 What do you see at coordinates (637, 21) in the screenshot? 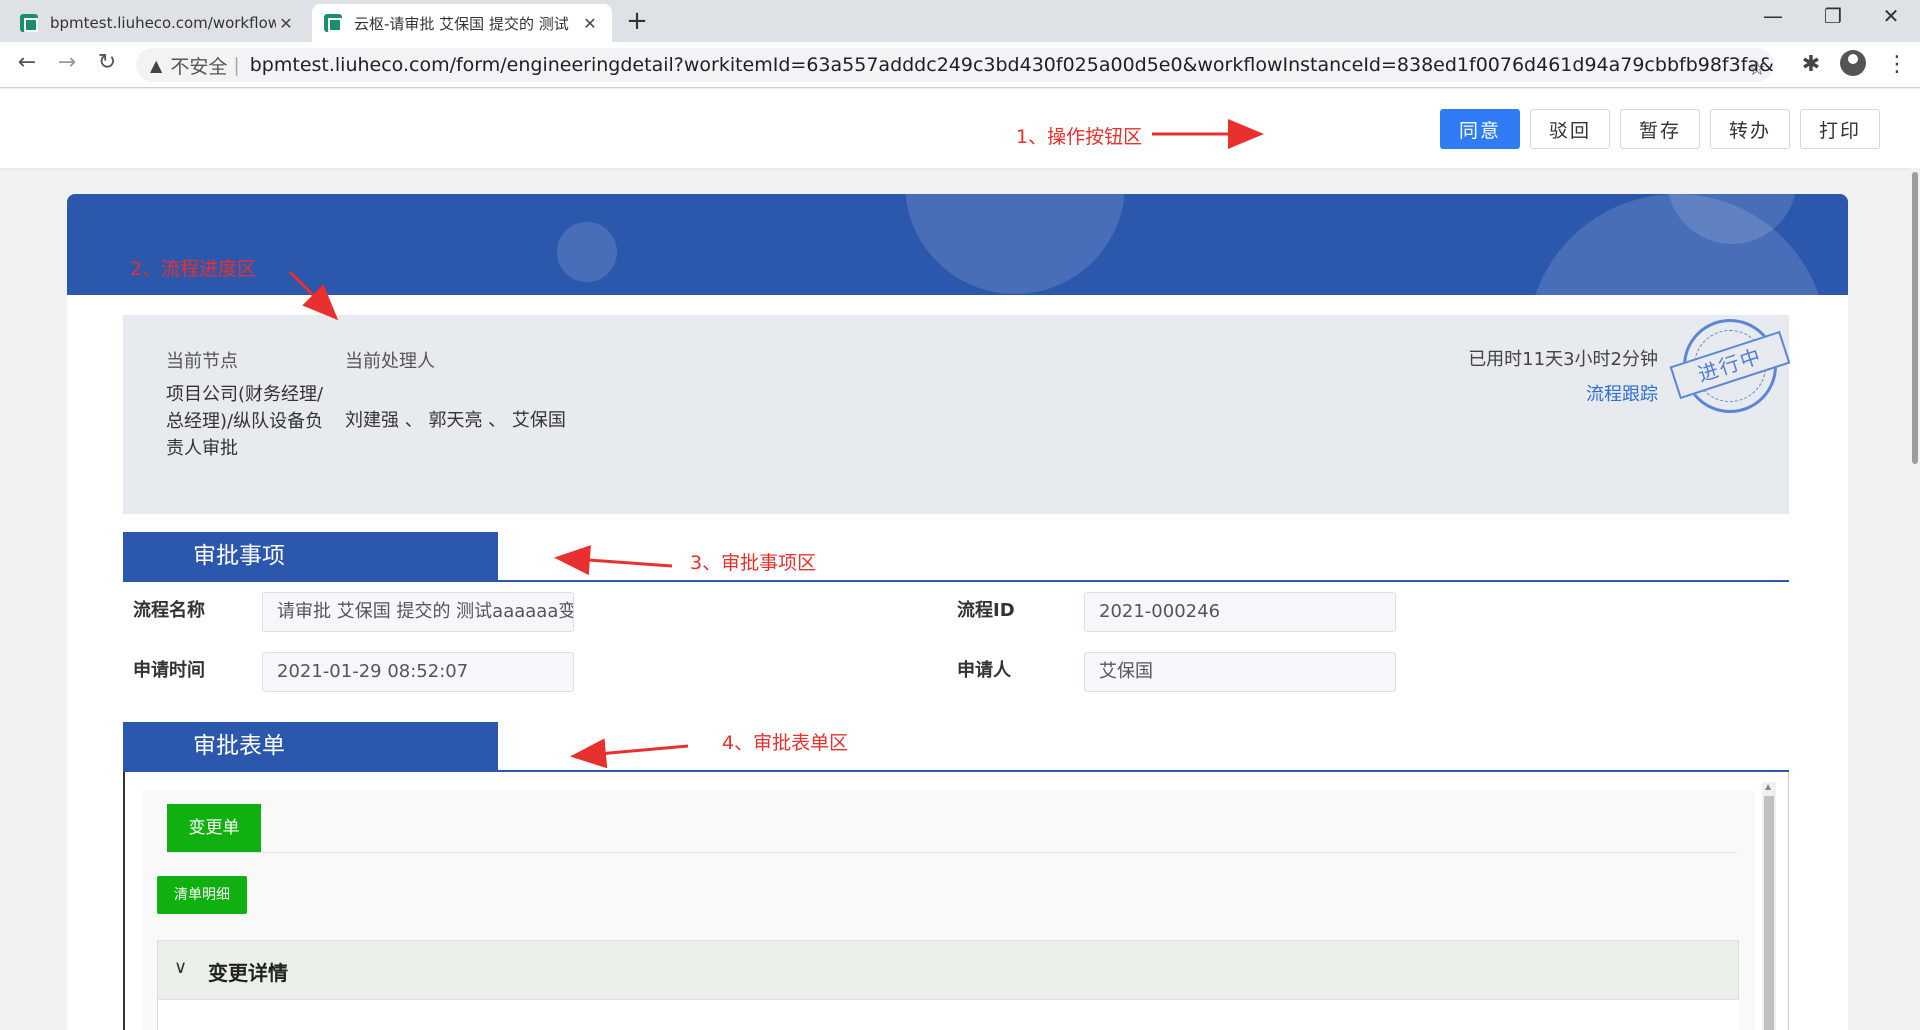
I see `new-tab-button: +` at bounding box center [637, 21].